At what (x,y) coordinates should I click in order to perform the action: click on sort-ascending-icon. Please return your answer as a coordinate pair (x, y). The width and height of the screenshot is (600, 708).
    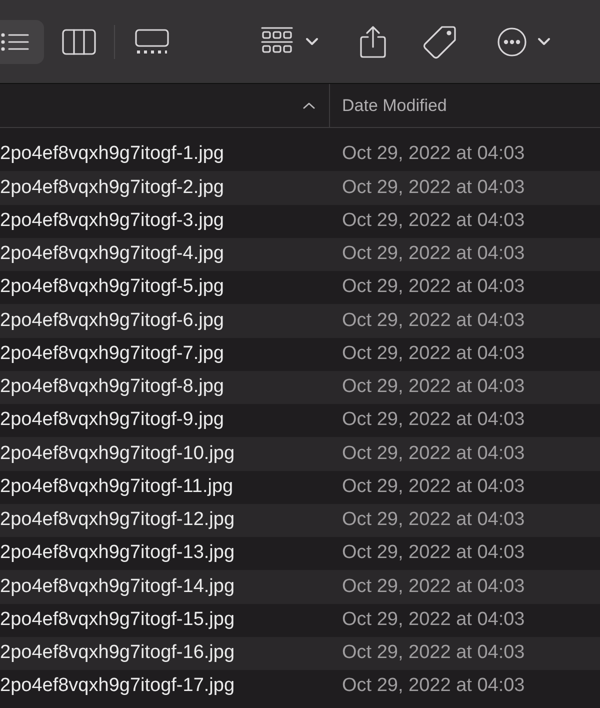
    Looking at the image, I should click on (309, 106).